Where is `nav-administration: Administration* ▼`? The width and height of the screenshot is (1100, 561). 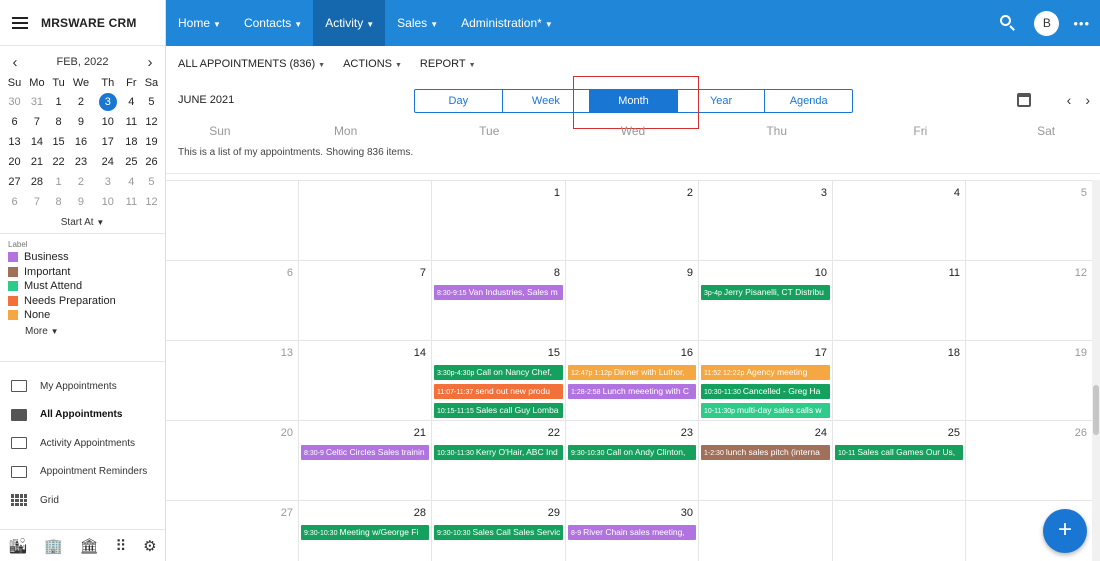
nav-administration: Administration* ▼ is located at coordinates (506, 23).